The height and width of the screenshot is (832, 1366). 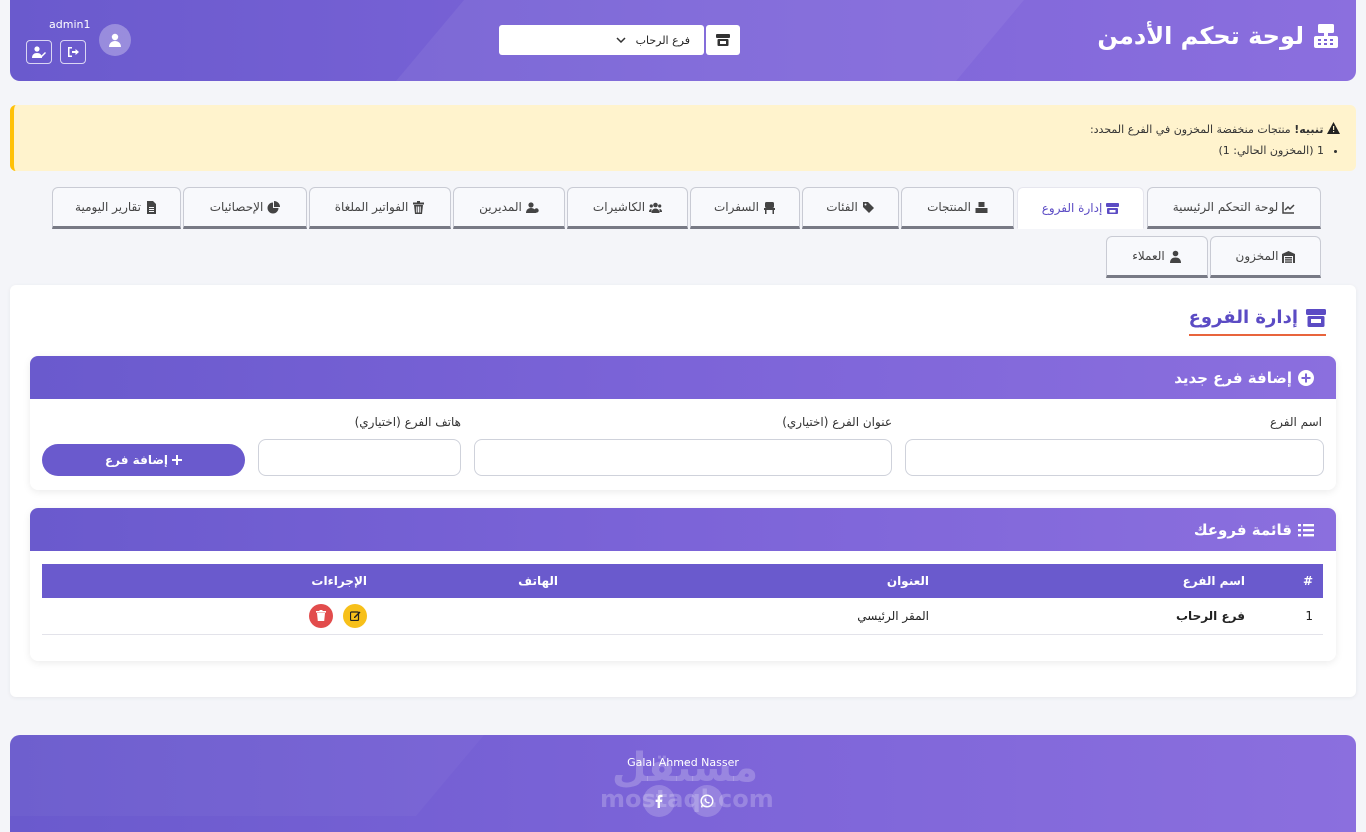 I want to click on branches-list-card-title: قائمة فروعك, so click(x=1242, y=529).